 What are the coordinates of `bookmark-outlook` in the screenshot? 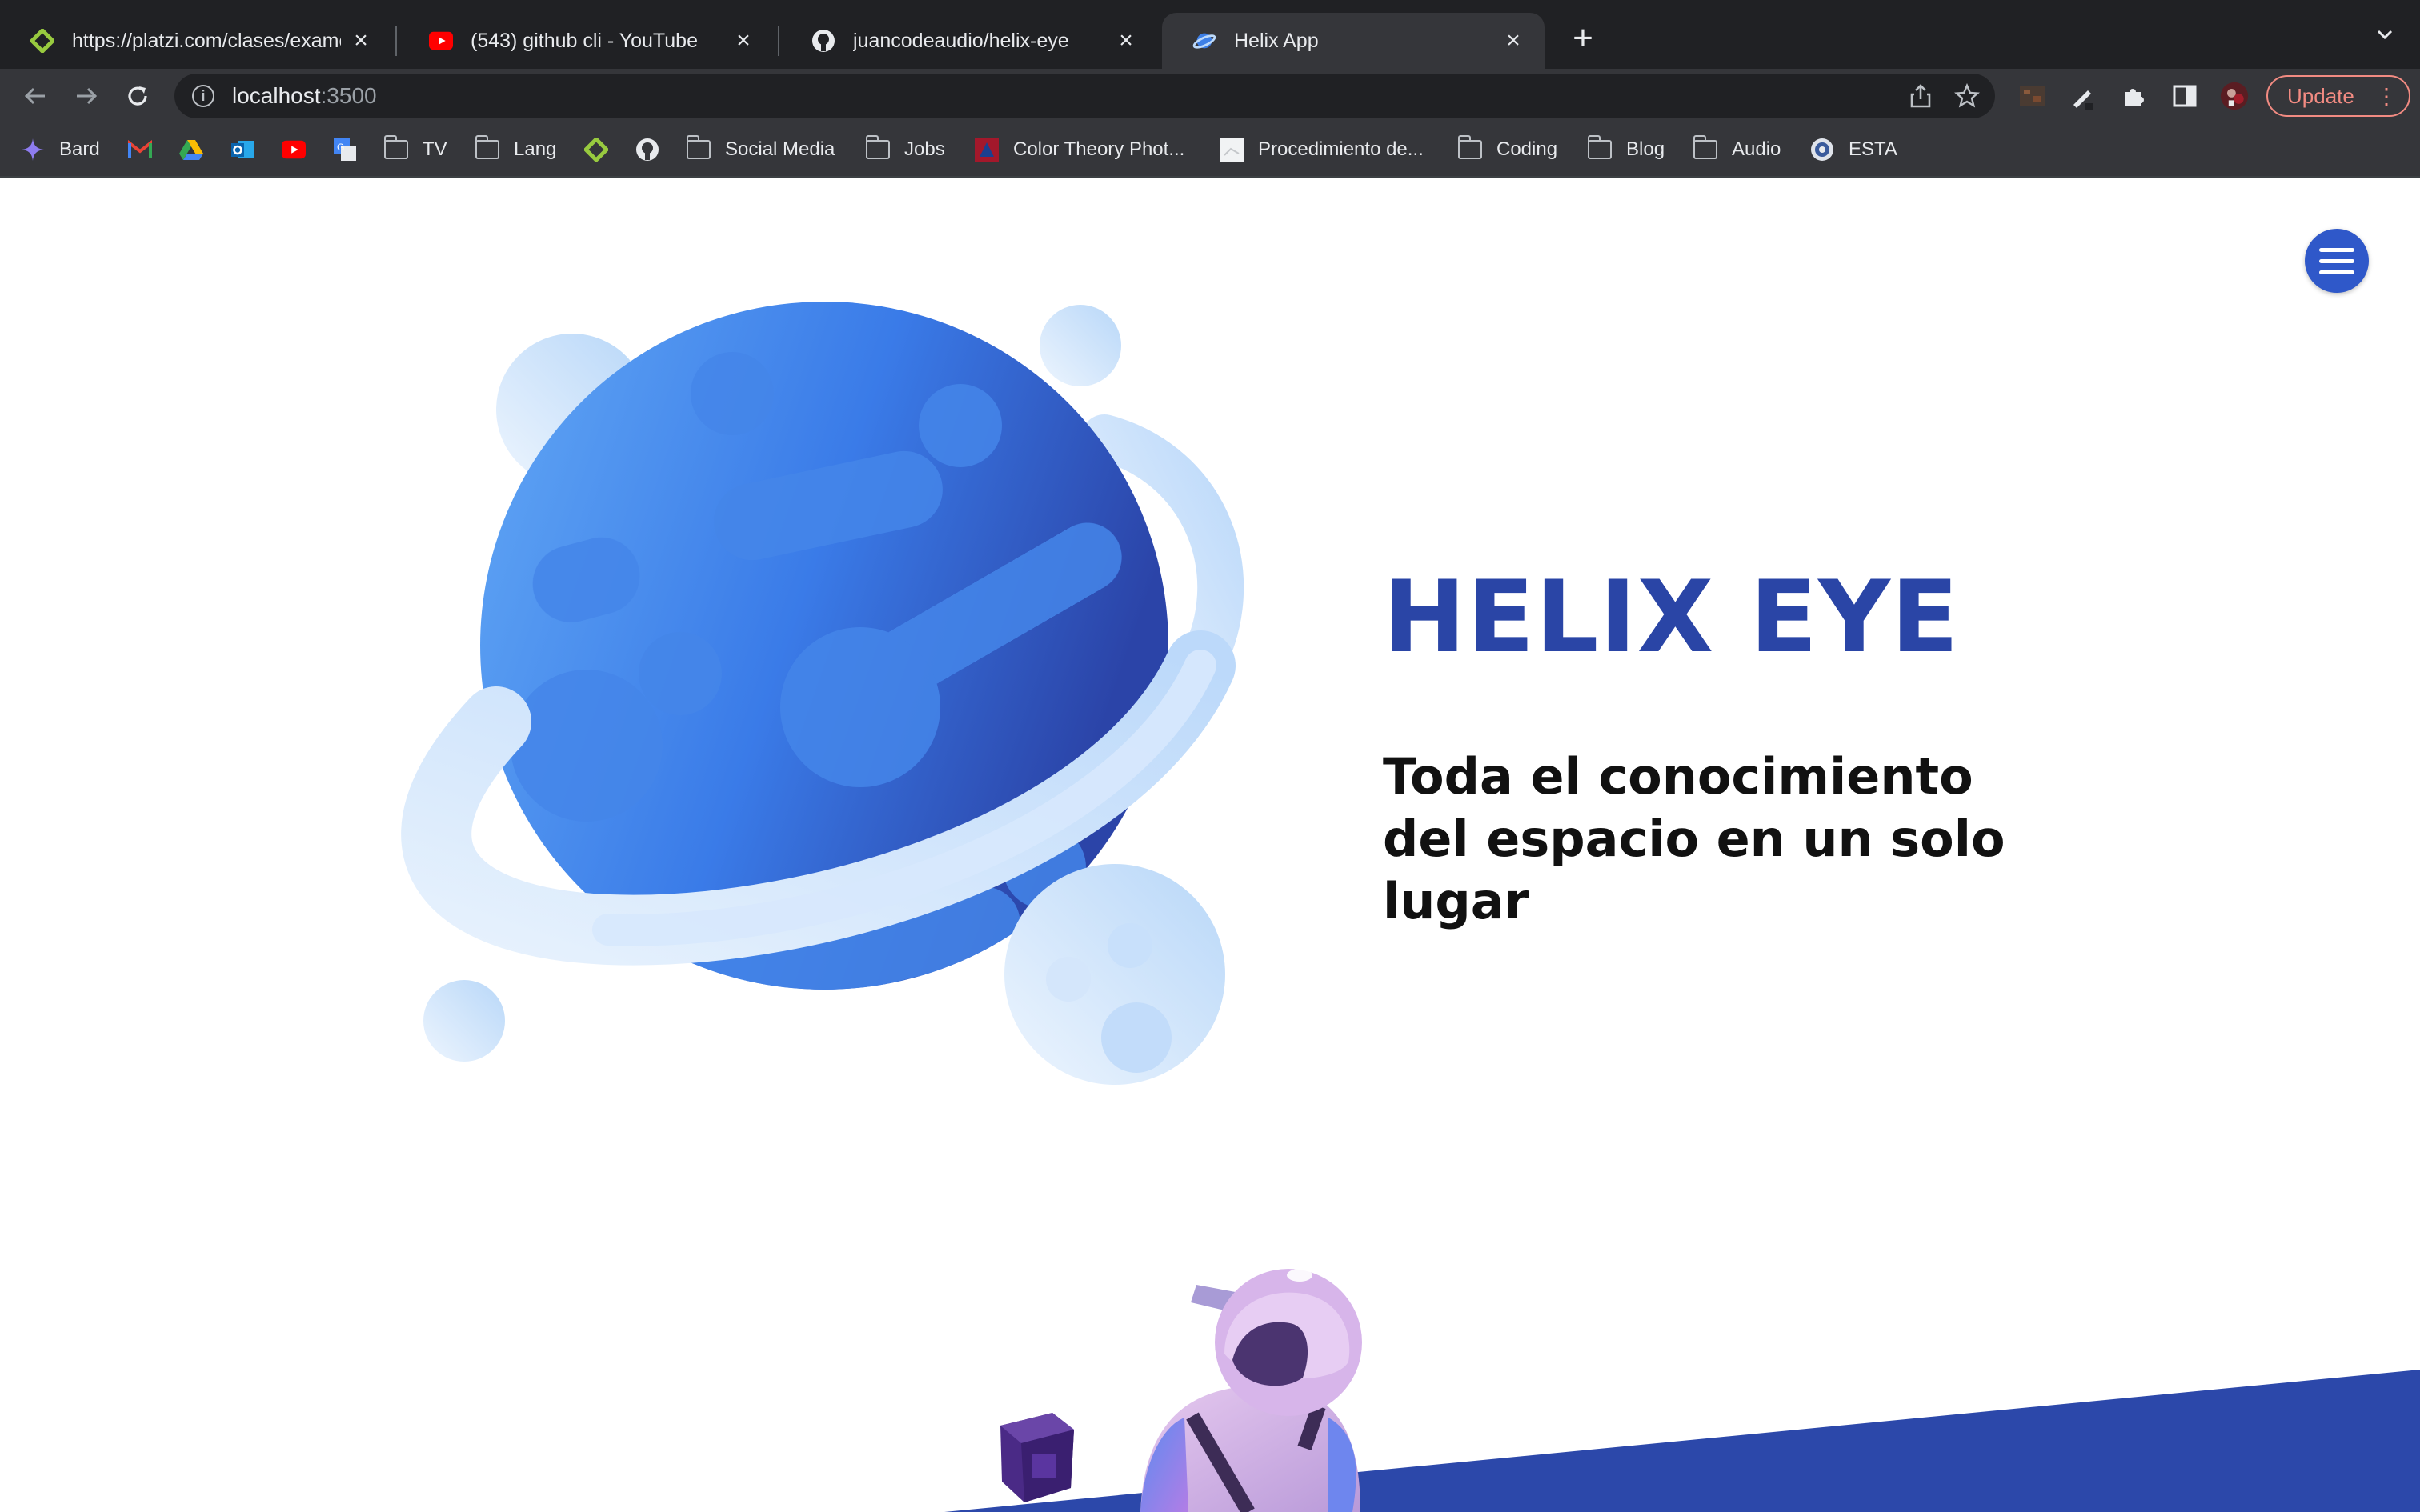 It's located at (249, 149).